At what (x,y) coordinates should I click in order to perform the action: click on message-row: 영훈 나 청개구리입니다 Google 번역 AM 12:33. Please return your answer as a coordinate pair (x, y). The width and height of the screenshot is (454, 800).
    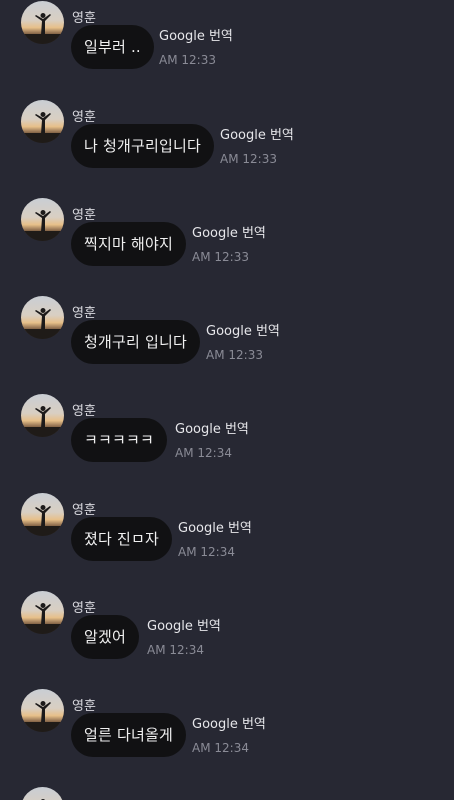
    Looking at the image, I should click on (227, 149).